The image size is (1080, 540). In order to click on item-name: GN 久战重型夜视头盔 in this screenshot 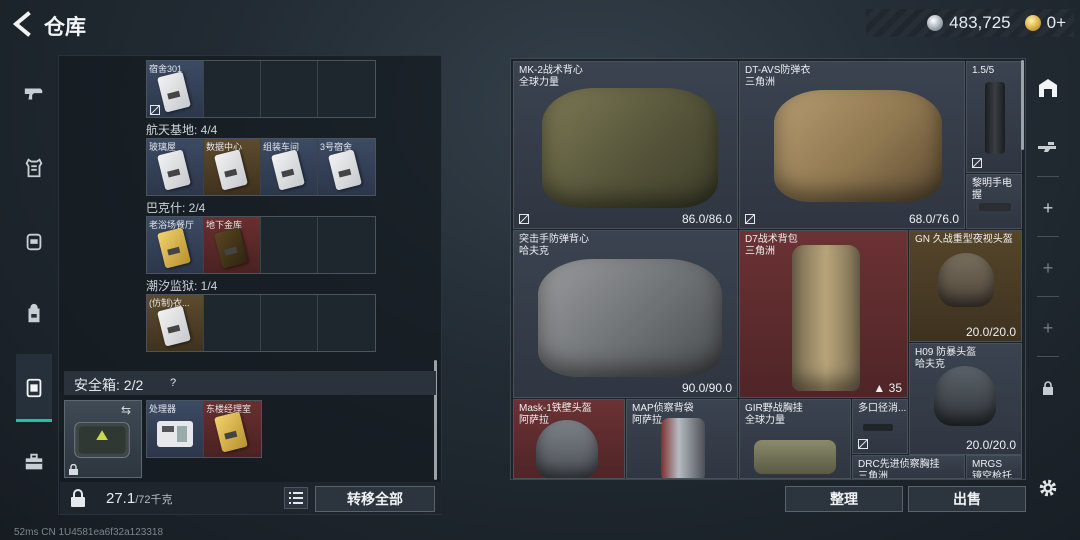, I will do `click(964, 239)`.